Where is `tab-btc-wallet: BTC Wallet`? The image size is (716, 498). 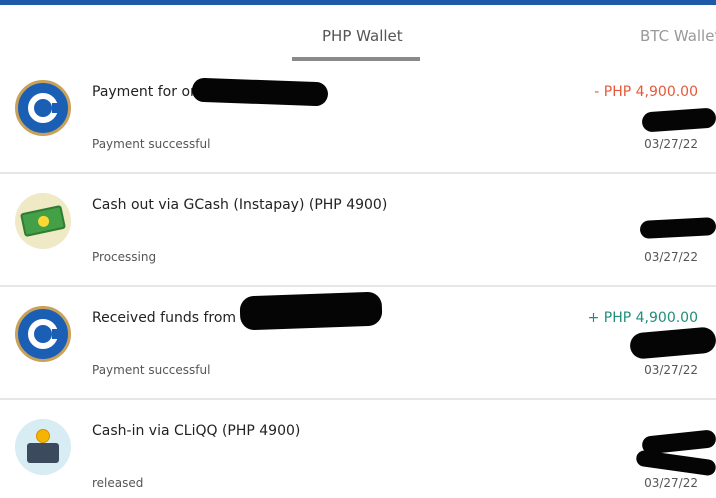
tab-btc-wallet: BTC Wallet is located at coordinates (678, 36).